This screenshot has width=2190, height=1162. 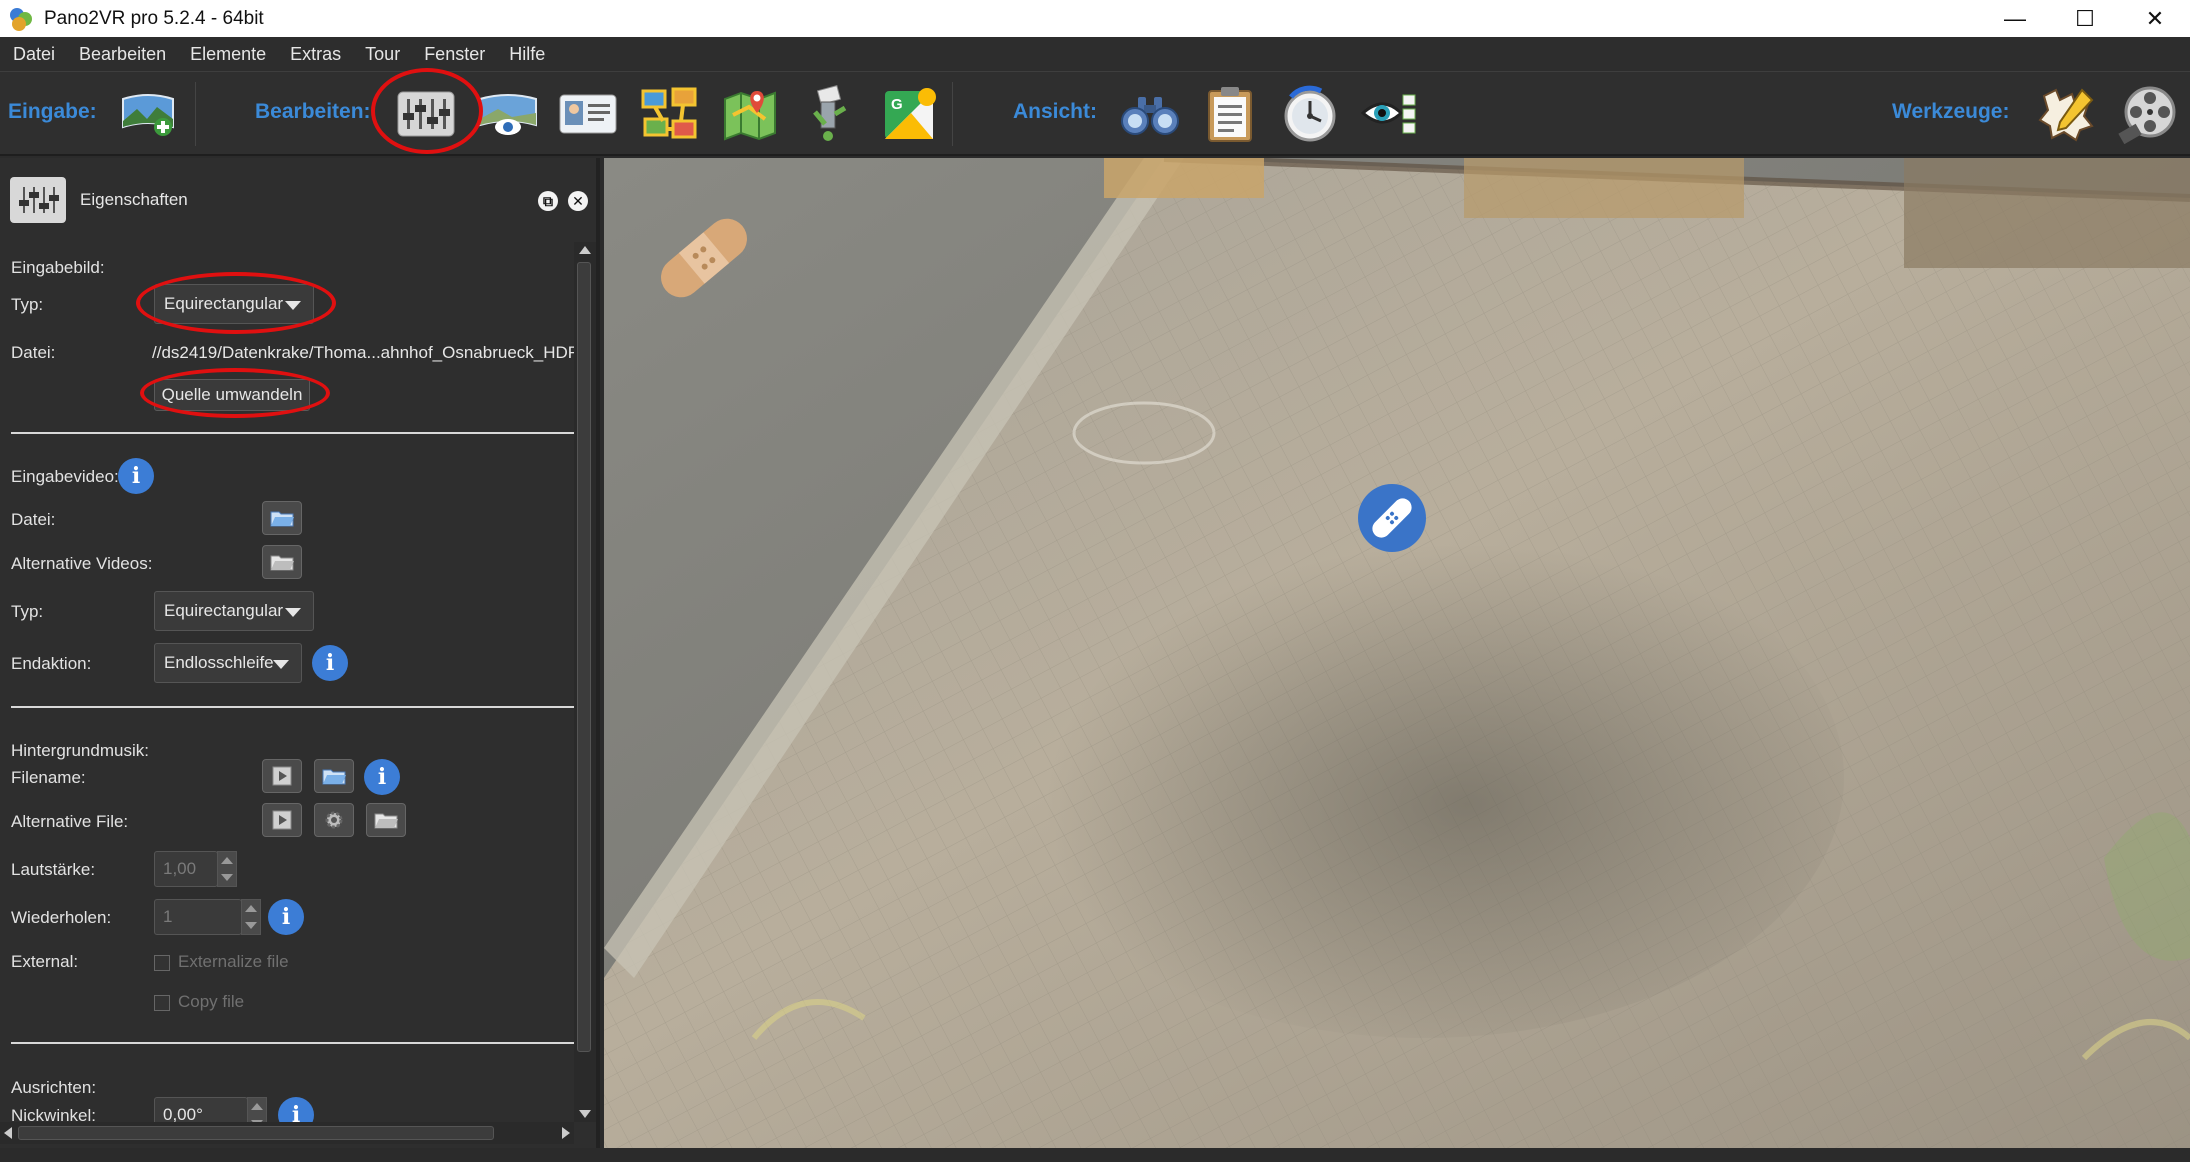 I want to click on toolbar-separator, so click(x=195, y=114).